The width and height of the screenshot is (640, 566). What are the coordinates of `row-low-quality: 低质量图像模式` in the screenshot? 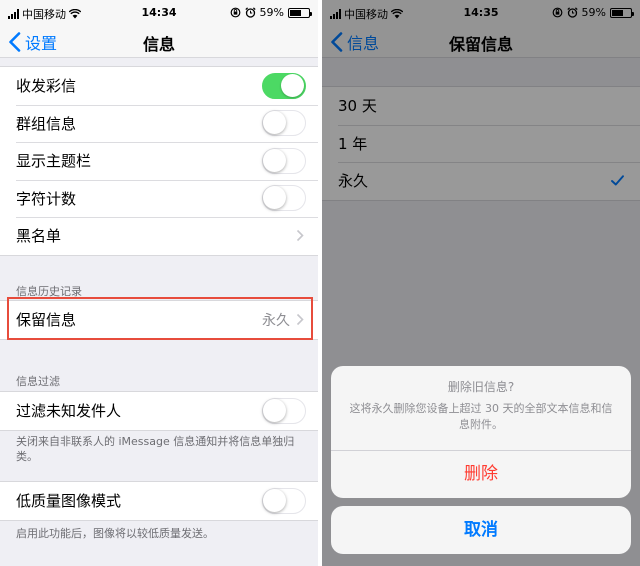 It's located at (159, 501).